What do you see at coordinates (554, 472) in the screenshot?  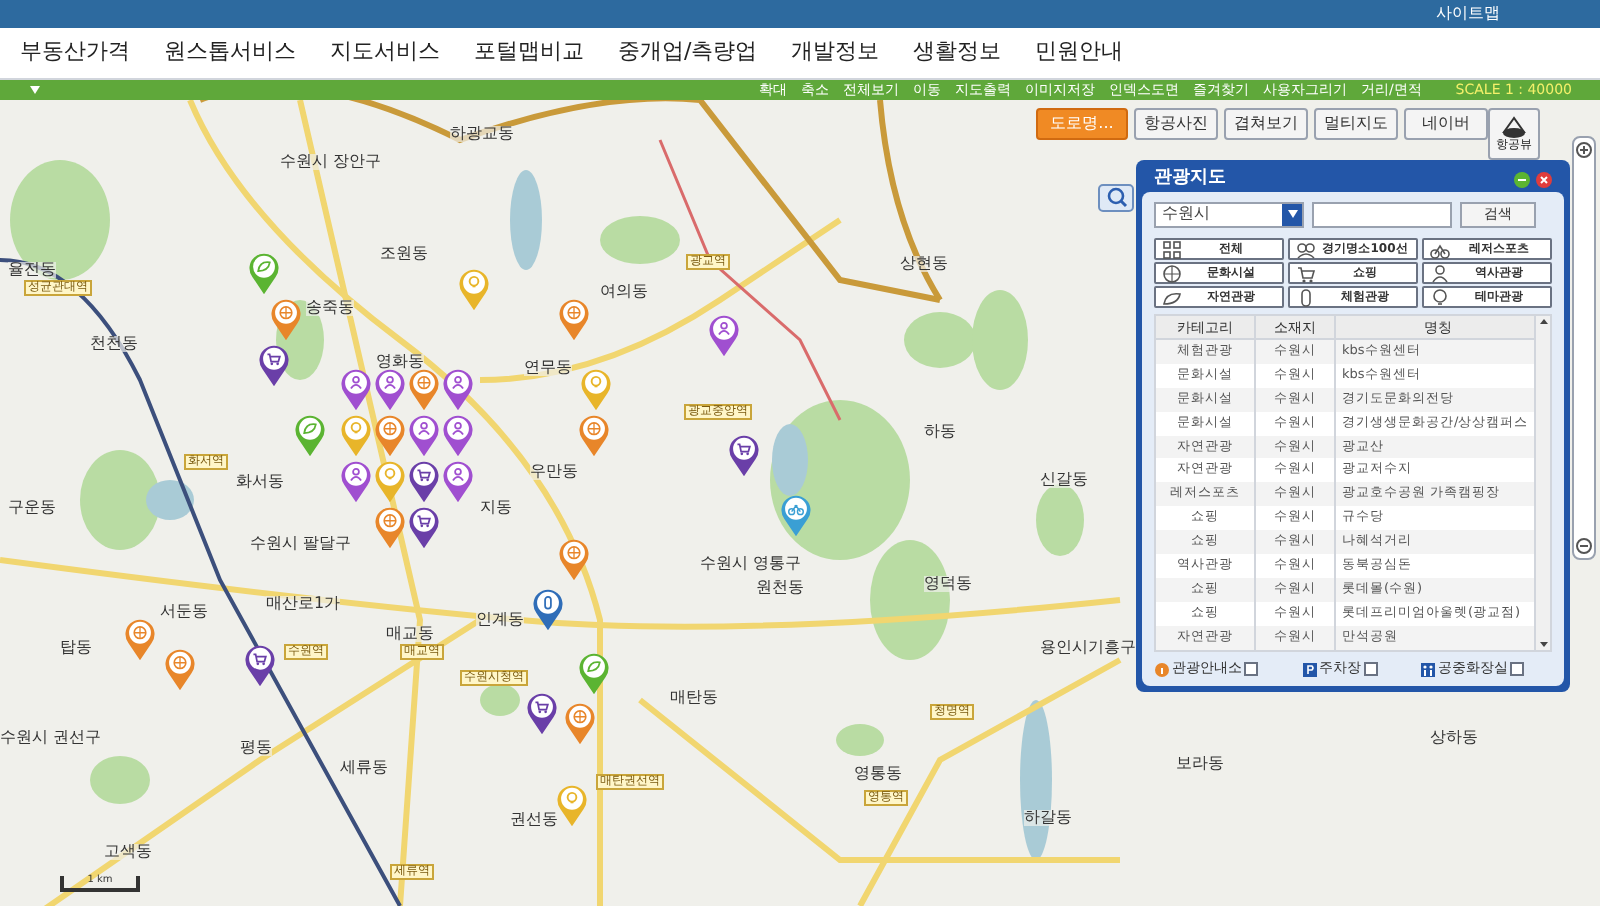 I see `place-label: 우만동` at bounding box center [554, 472].